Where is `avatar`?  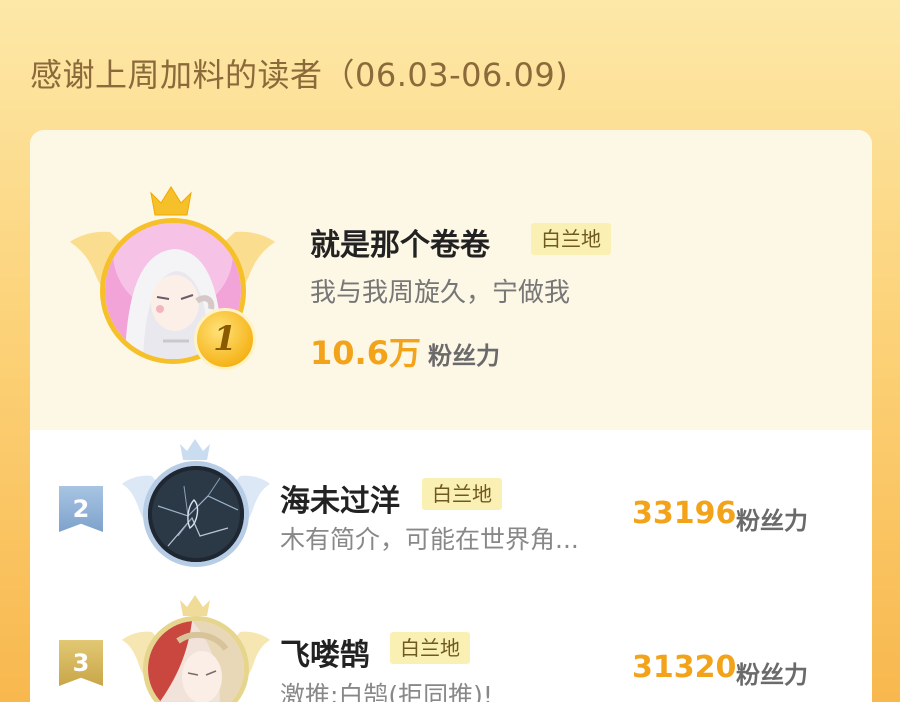
avatar is located at coordinates (196, 514).